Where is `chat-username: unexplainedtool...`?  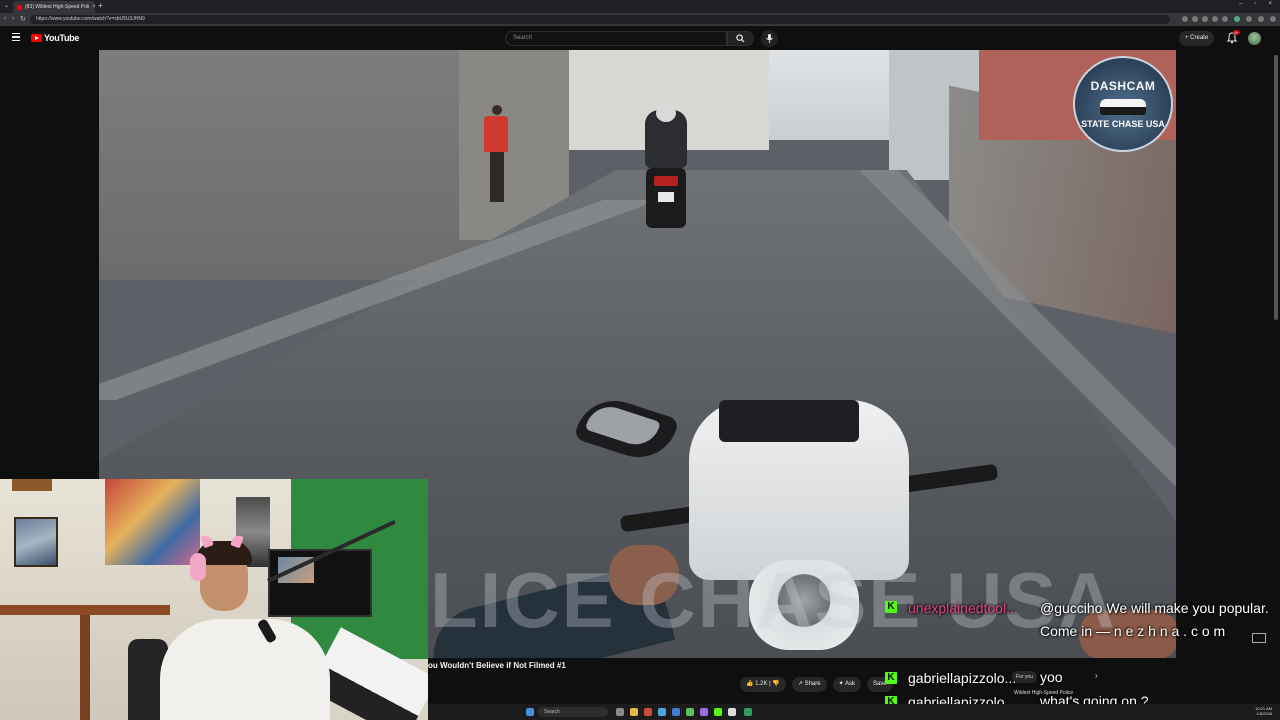 chat-username: unexplainedtool... is located at coordinates (963, 608).